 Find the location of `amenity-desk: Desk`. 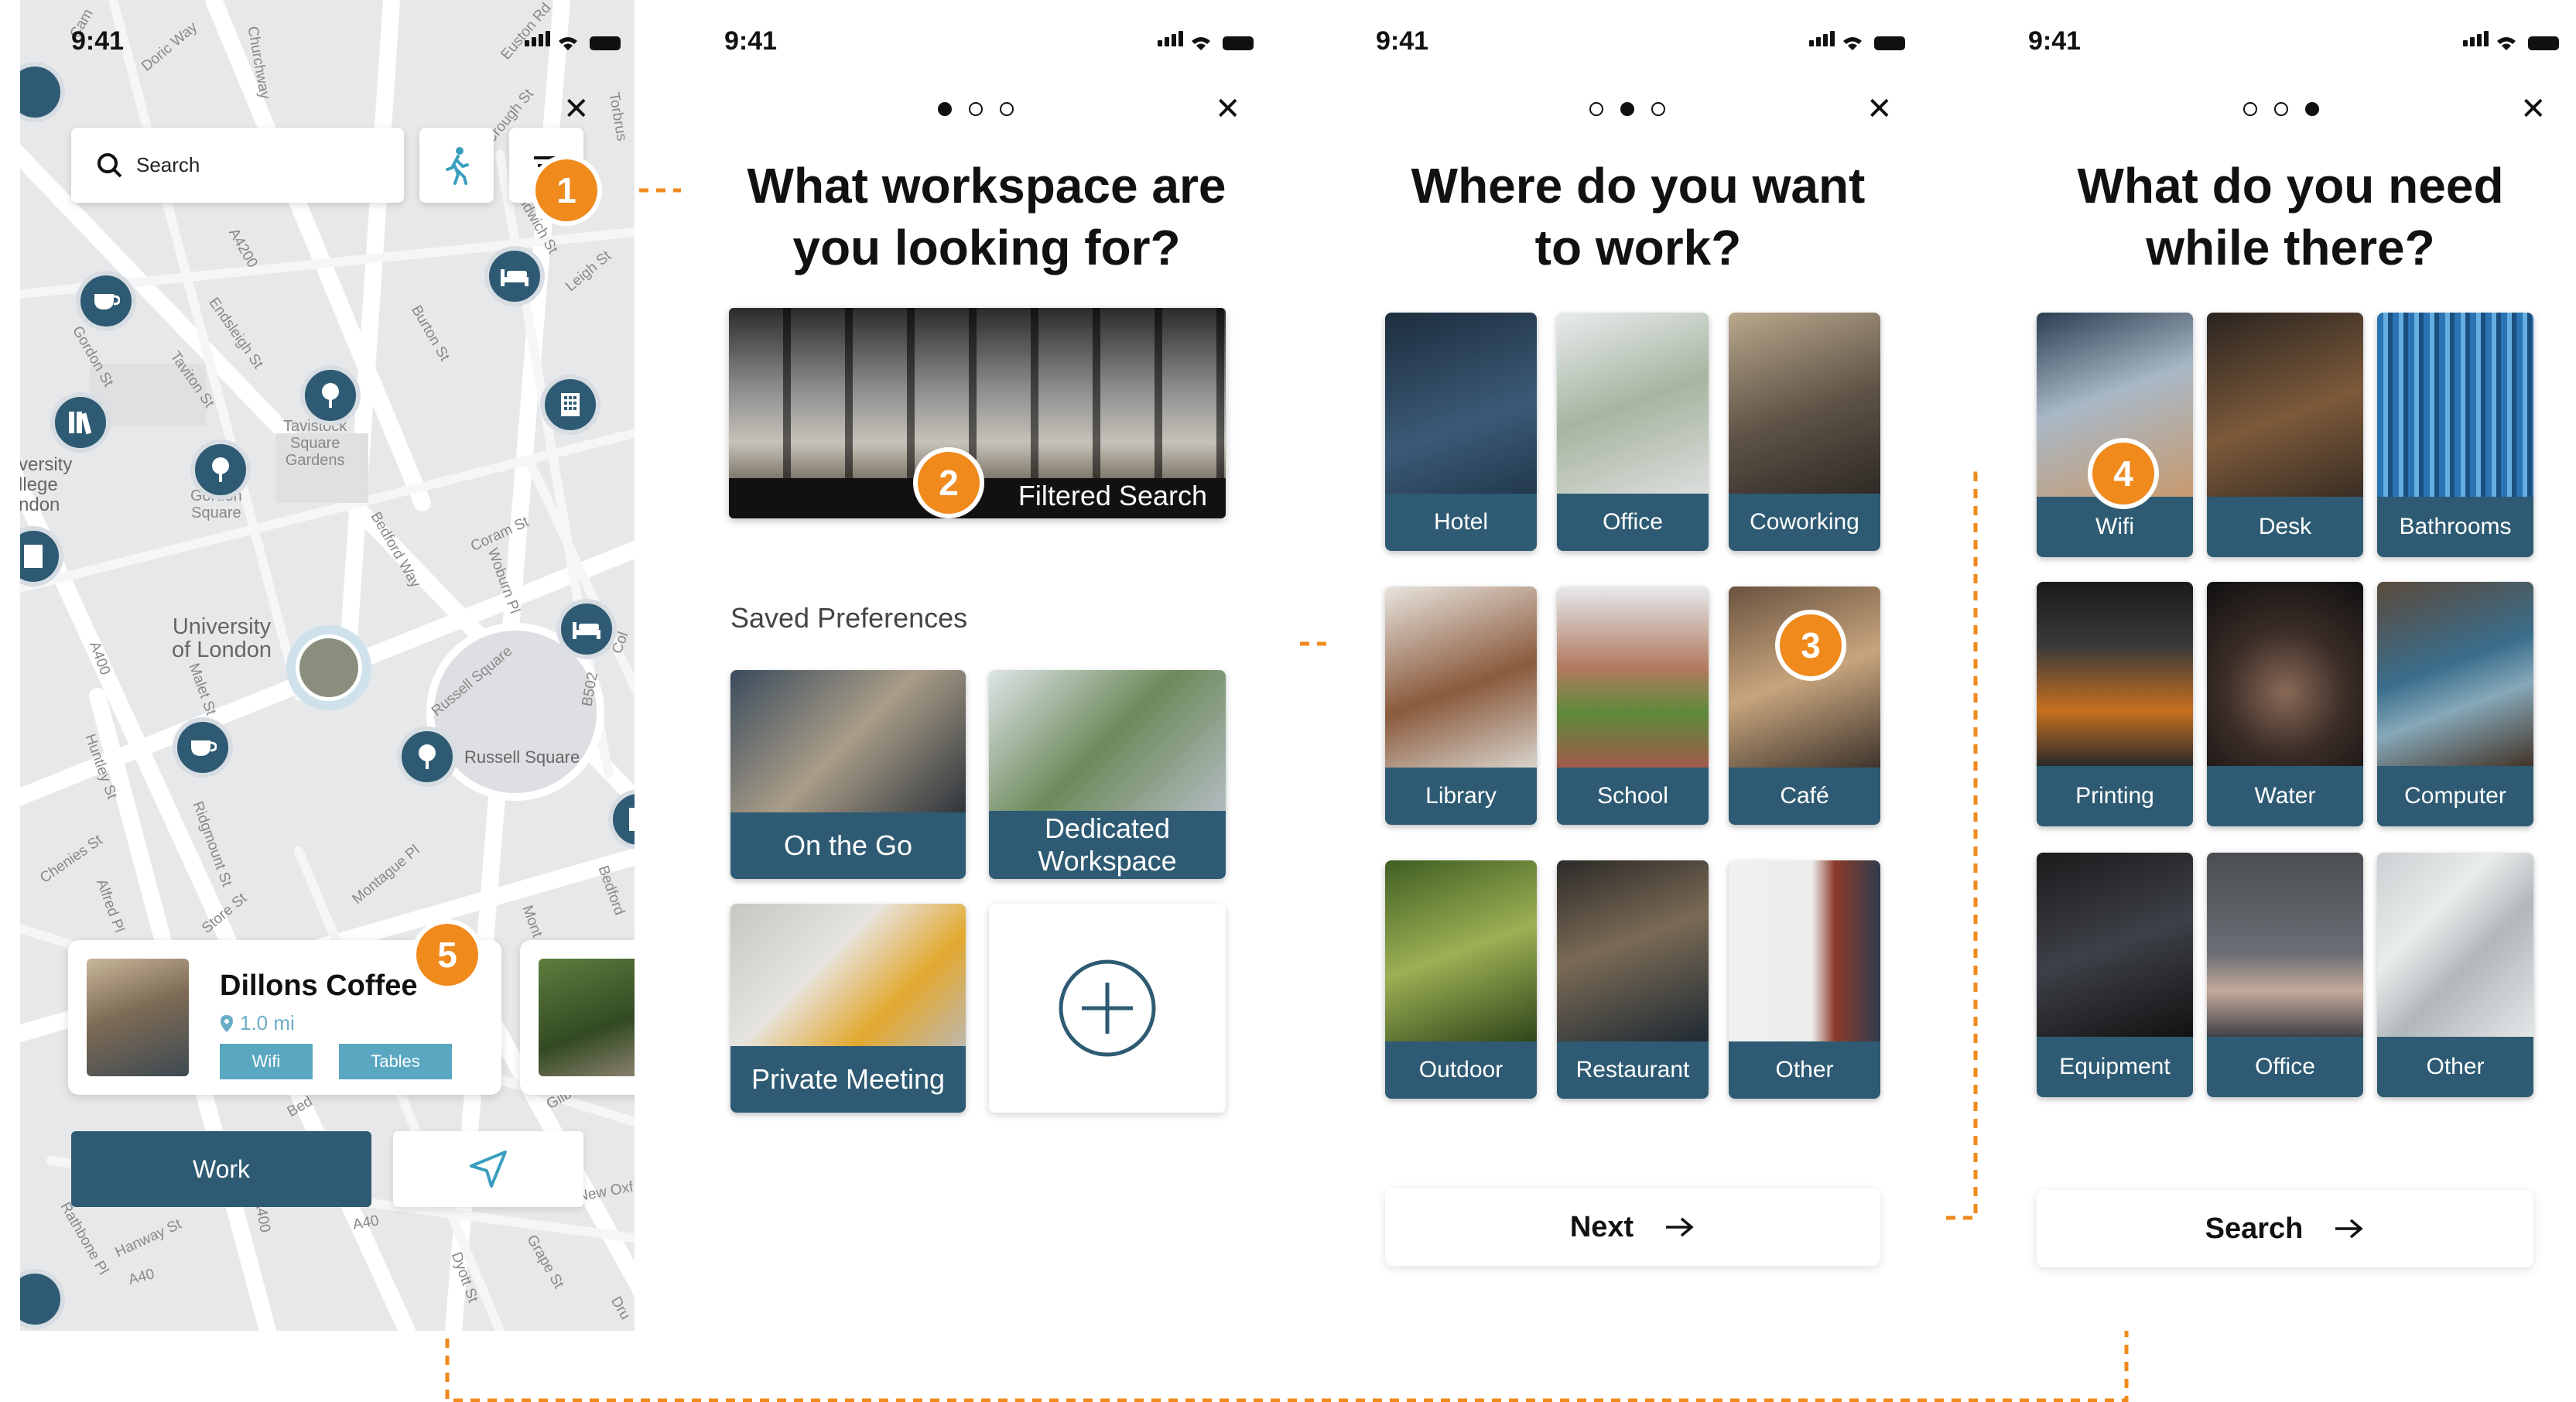

amenity-desk: Desk is located at coordinates (2285, 435).